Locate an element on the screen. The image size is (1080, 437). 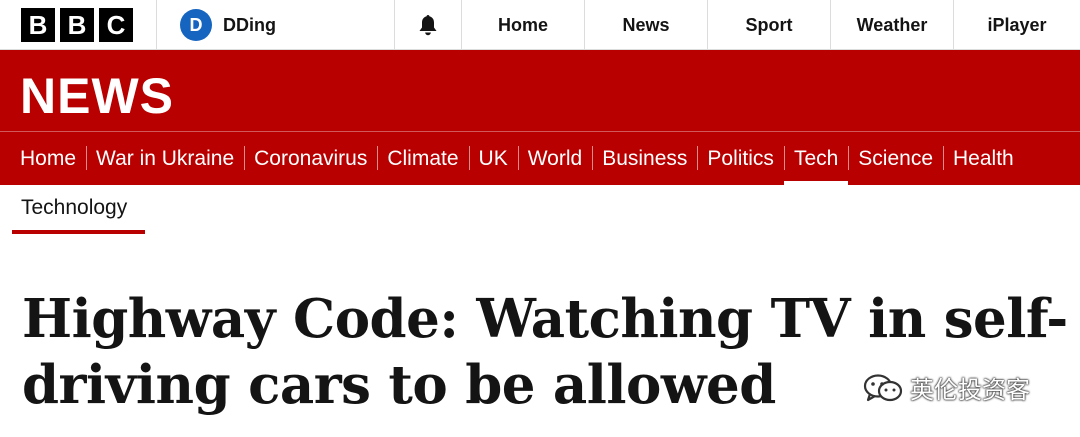
news-title-link: NEWS is located at coordinates (97, 96).